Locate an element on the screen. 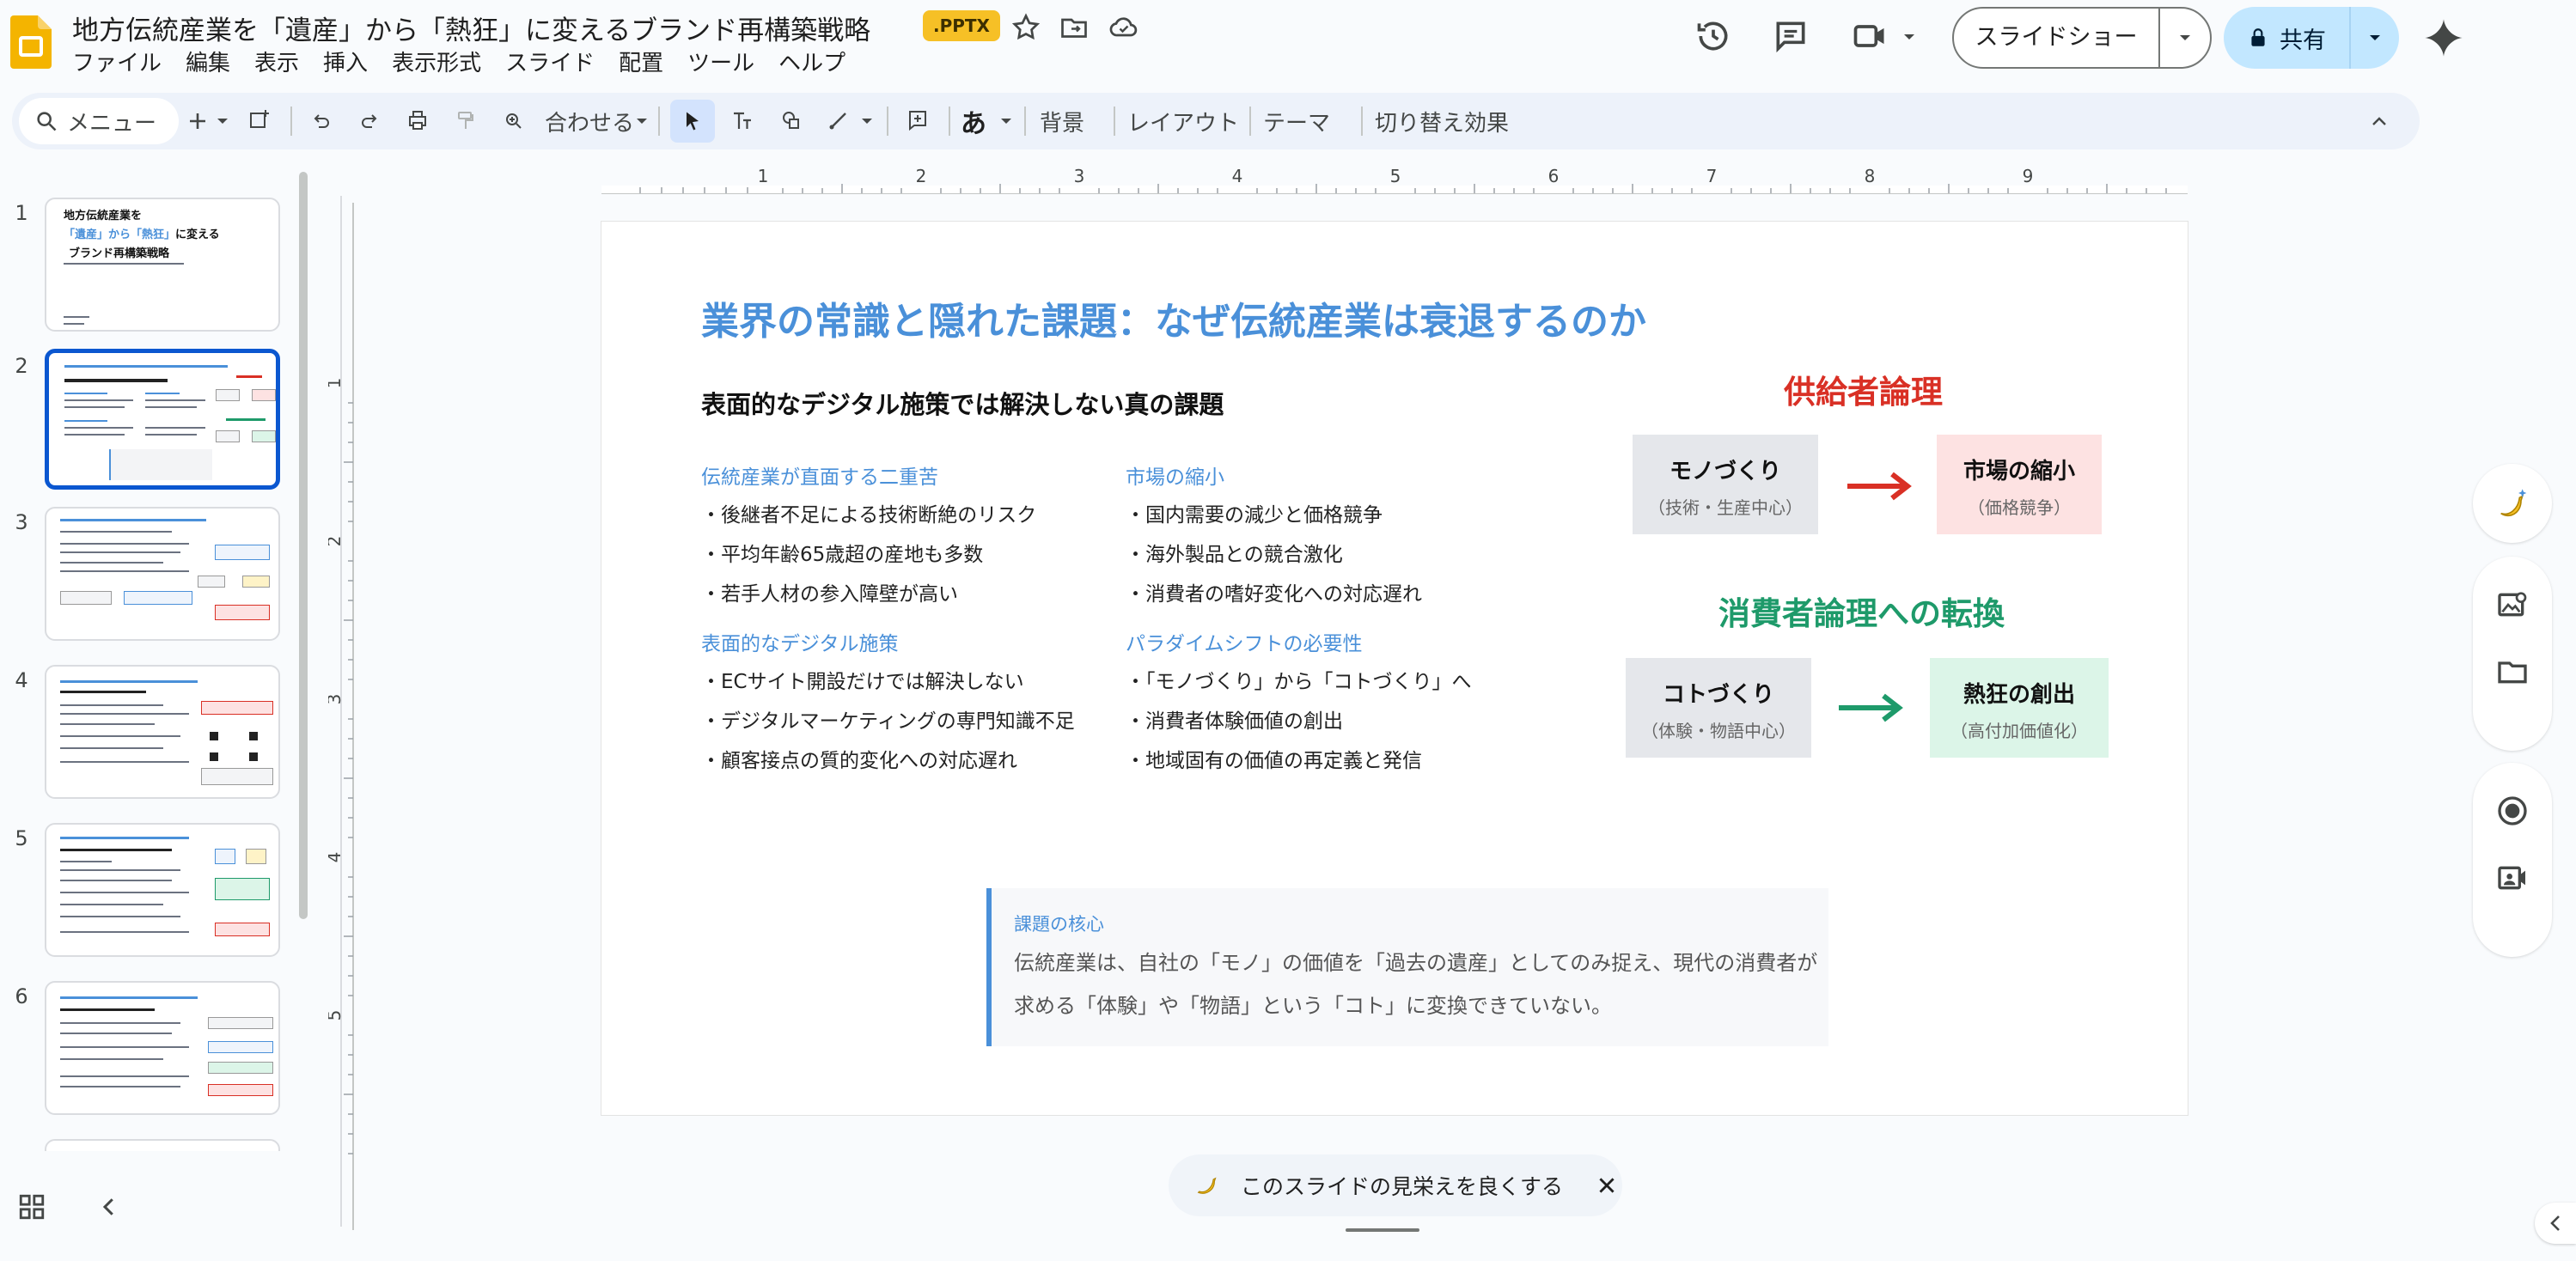  line-dropdown-icon is located at coordinates (867, 121).